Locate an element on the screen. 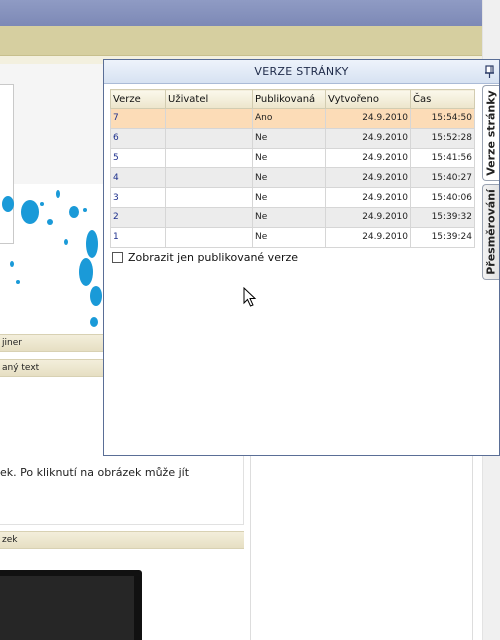 This screenshot has height=640, width=500. cell-cas: 15:39:32 is located at coordinates (442, 217).